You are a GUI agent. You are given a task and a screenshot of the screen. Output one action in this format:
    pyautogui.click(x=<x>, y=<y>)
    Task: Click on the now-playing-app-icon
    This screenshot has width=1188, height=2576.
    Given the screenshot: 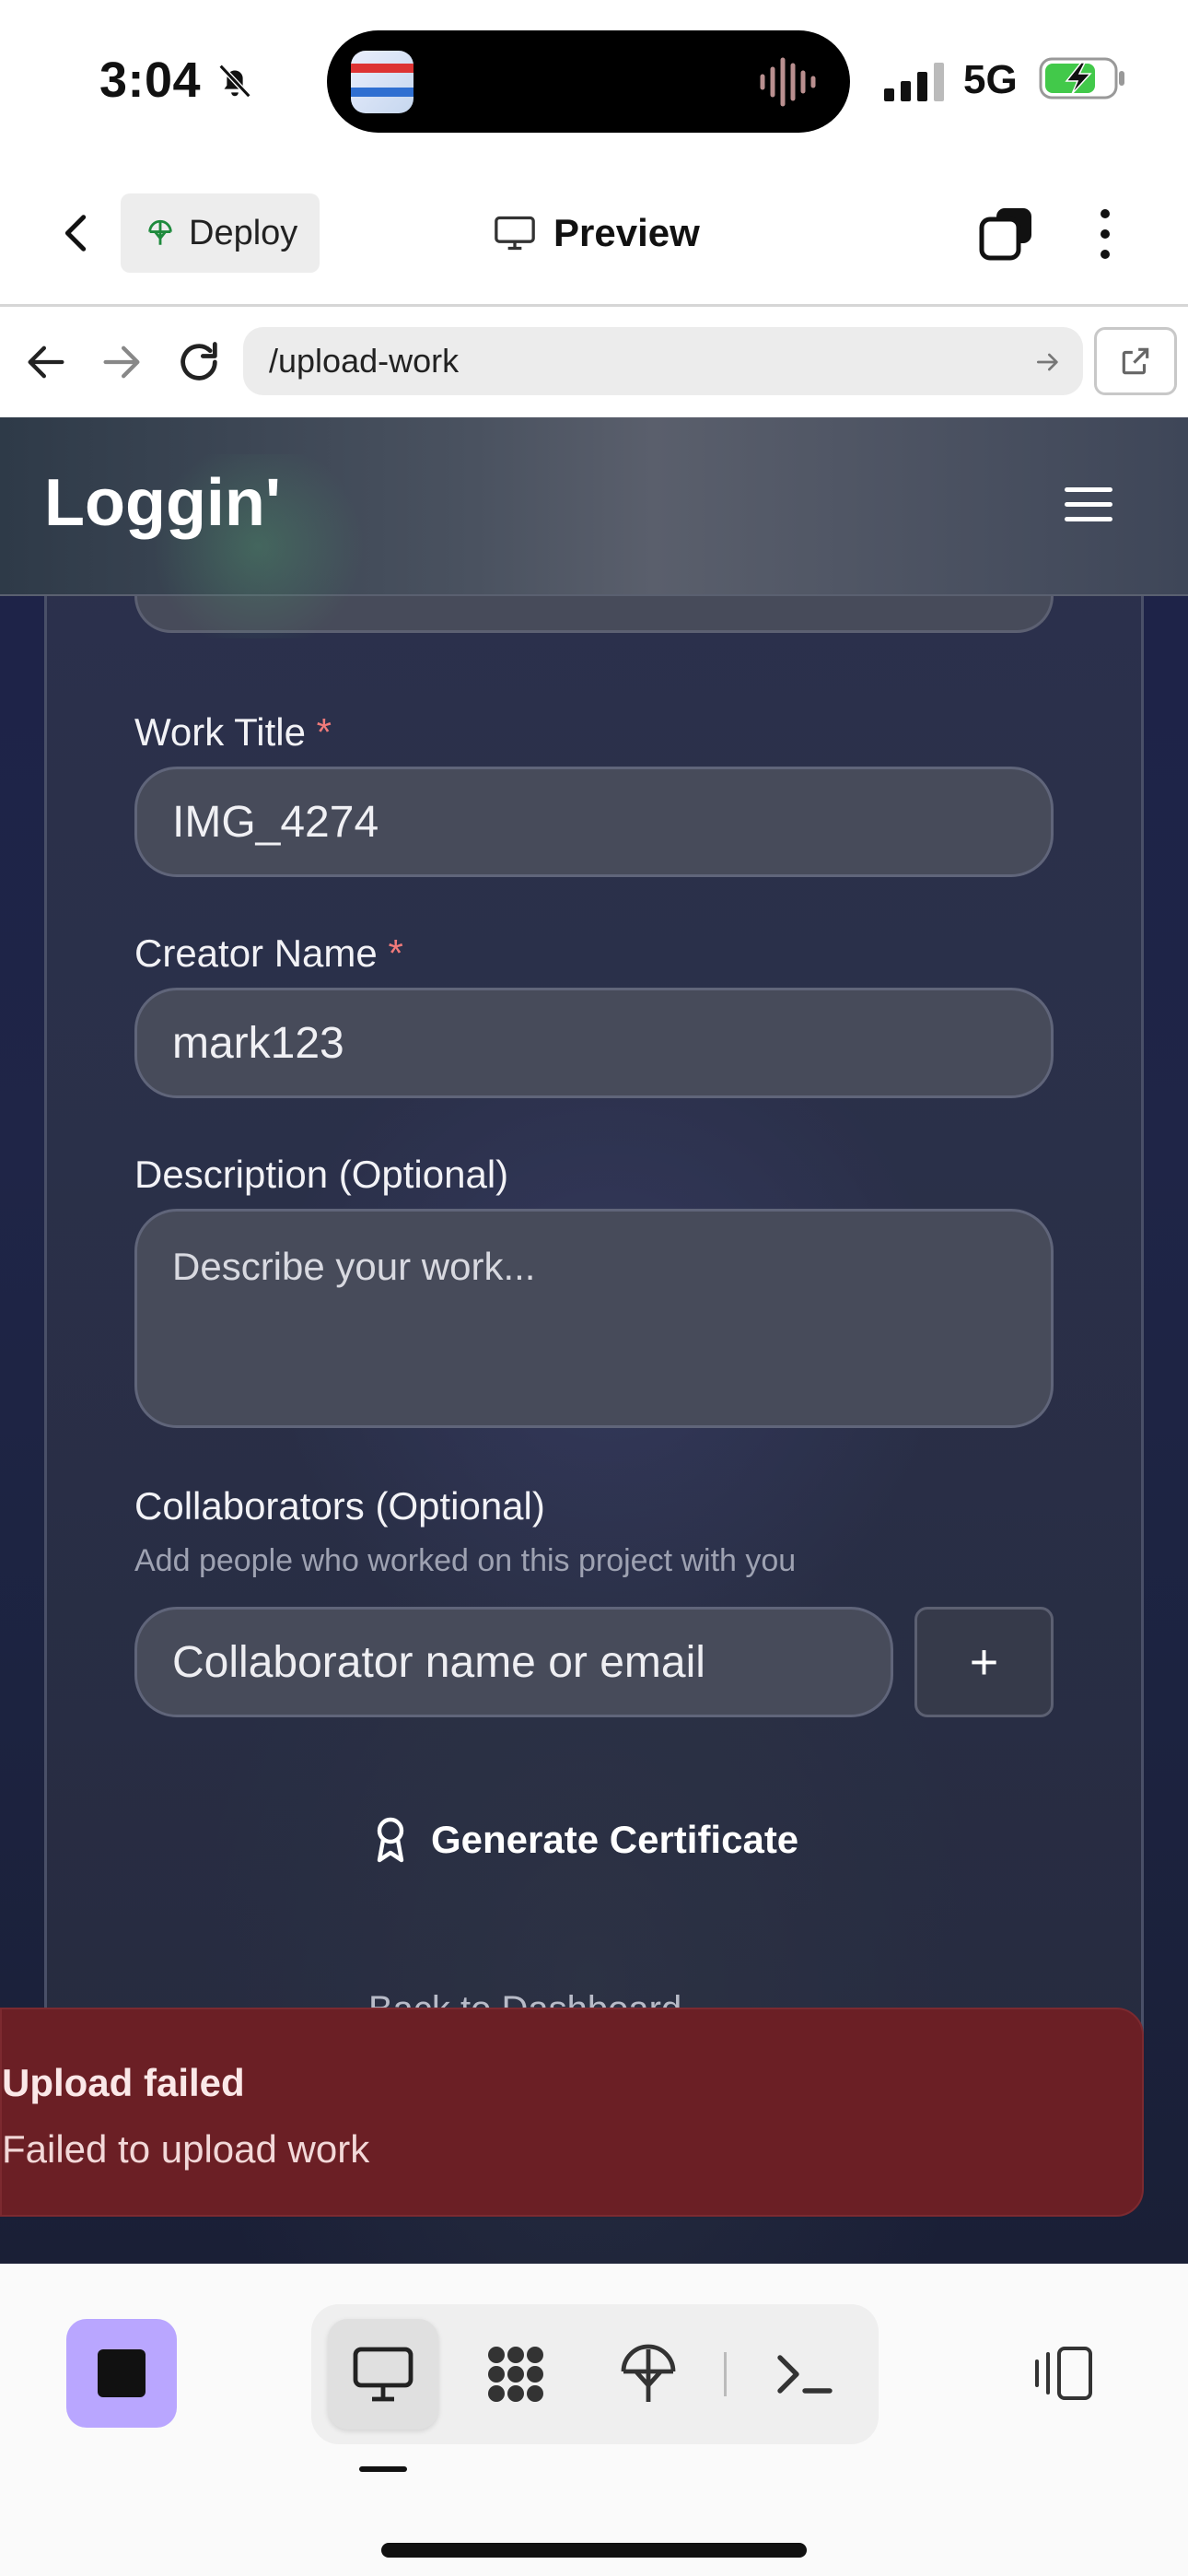 What is the action you would take?
    pyautogui.click(x=382, y=82)
    